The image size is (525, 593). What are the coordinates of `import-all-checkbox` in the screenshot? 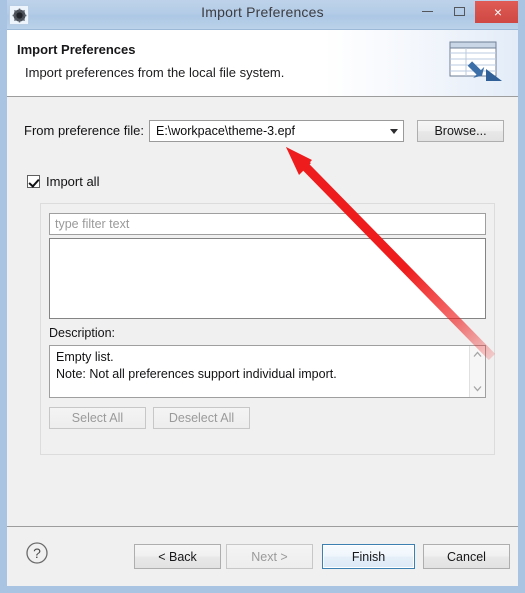 It's located at (33, 181).